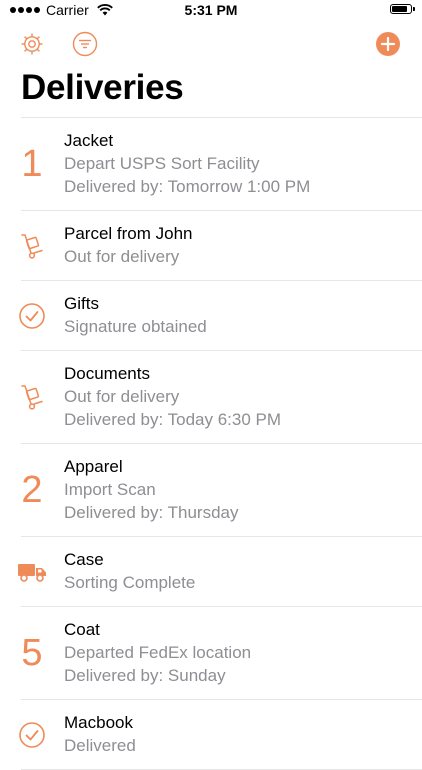 Image resolution: width=422 pixels, height=770 pixels. Describe the element at coordinates (220, 734) in the screenshot. I see `list-item: Macbook Delivered` at that location.